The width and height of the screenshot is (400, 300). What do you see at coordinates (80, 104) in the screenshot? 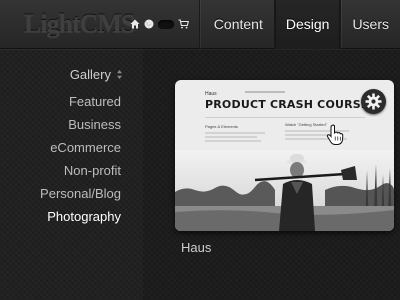
I see `category-featured: Featured` at bounding box center [80, 104].